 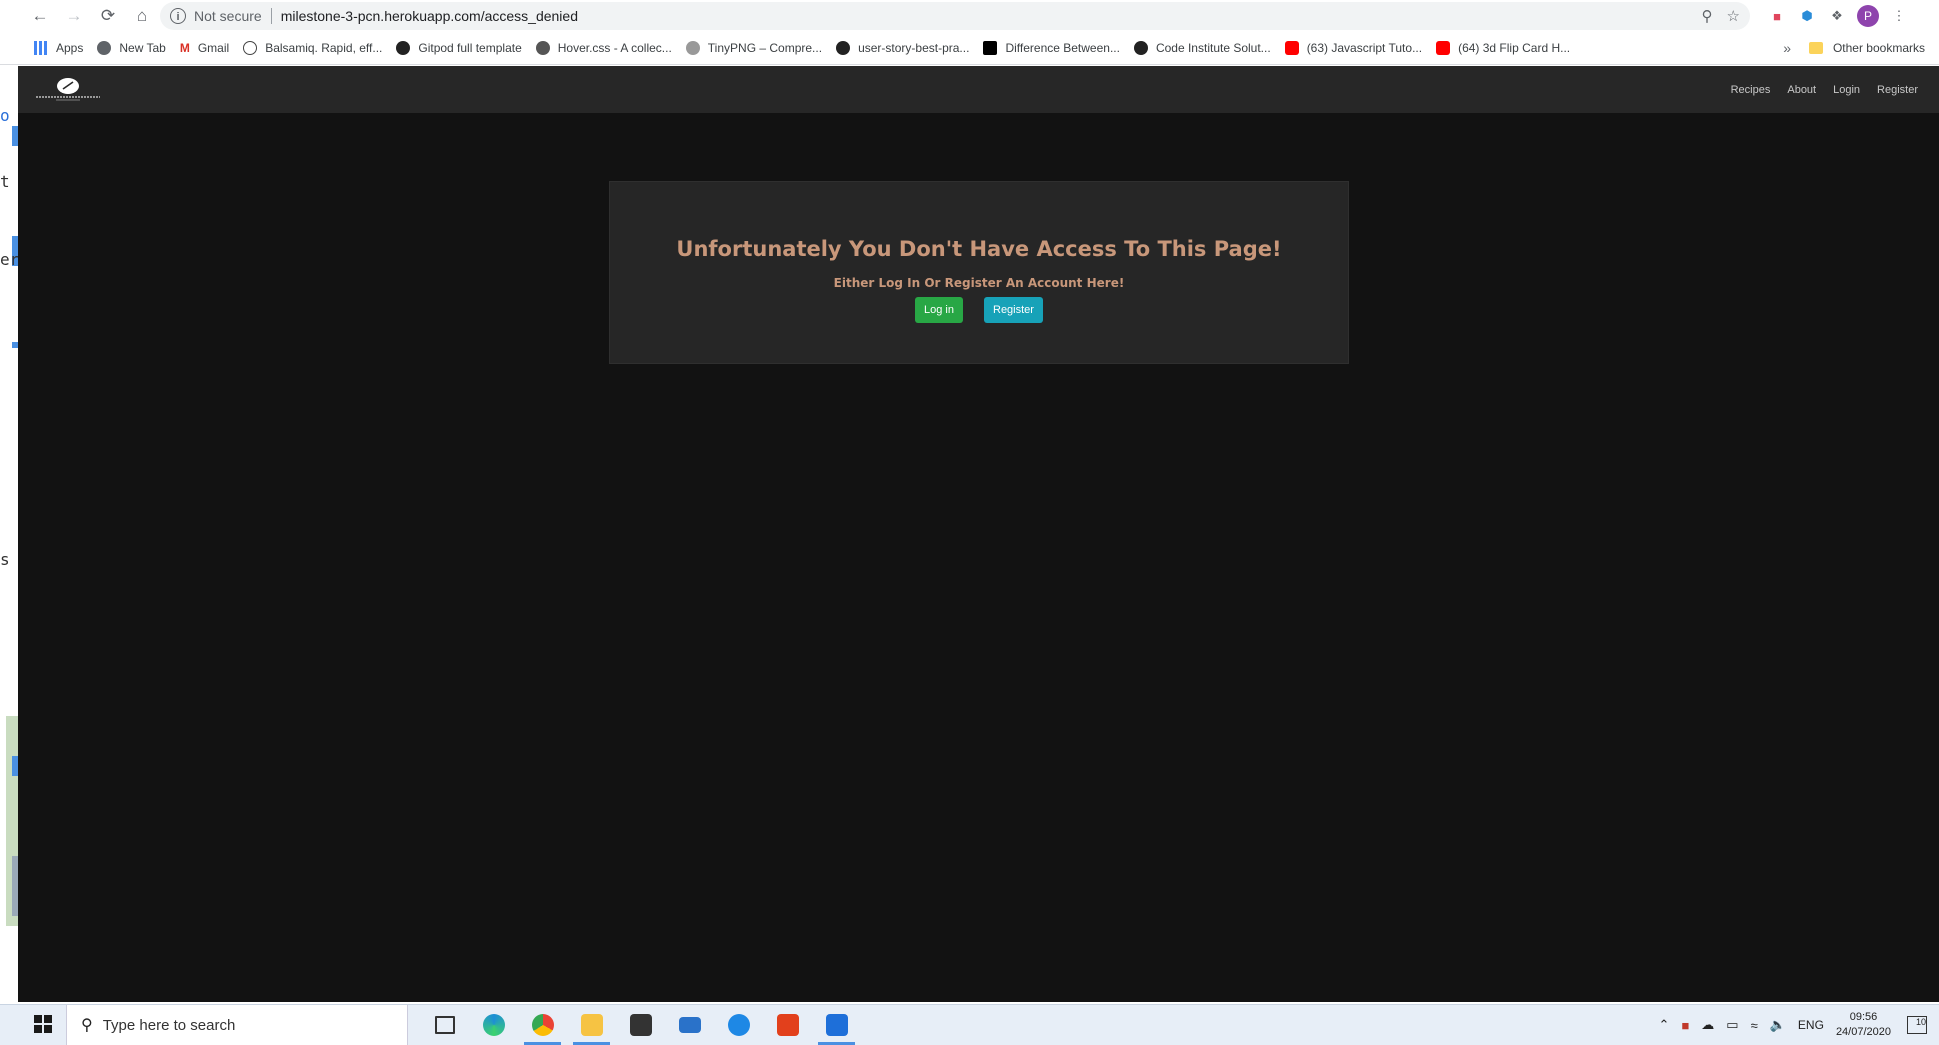 I want to click on nav-link-about: About, so click(x=1801, y=90).